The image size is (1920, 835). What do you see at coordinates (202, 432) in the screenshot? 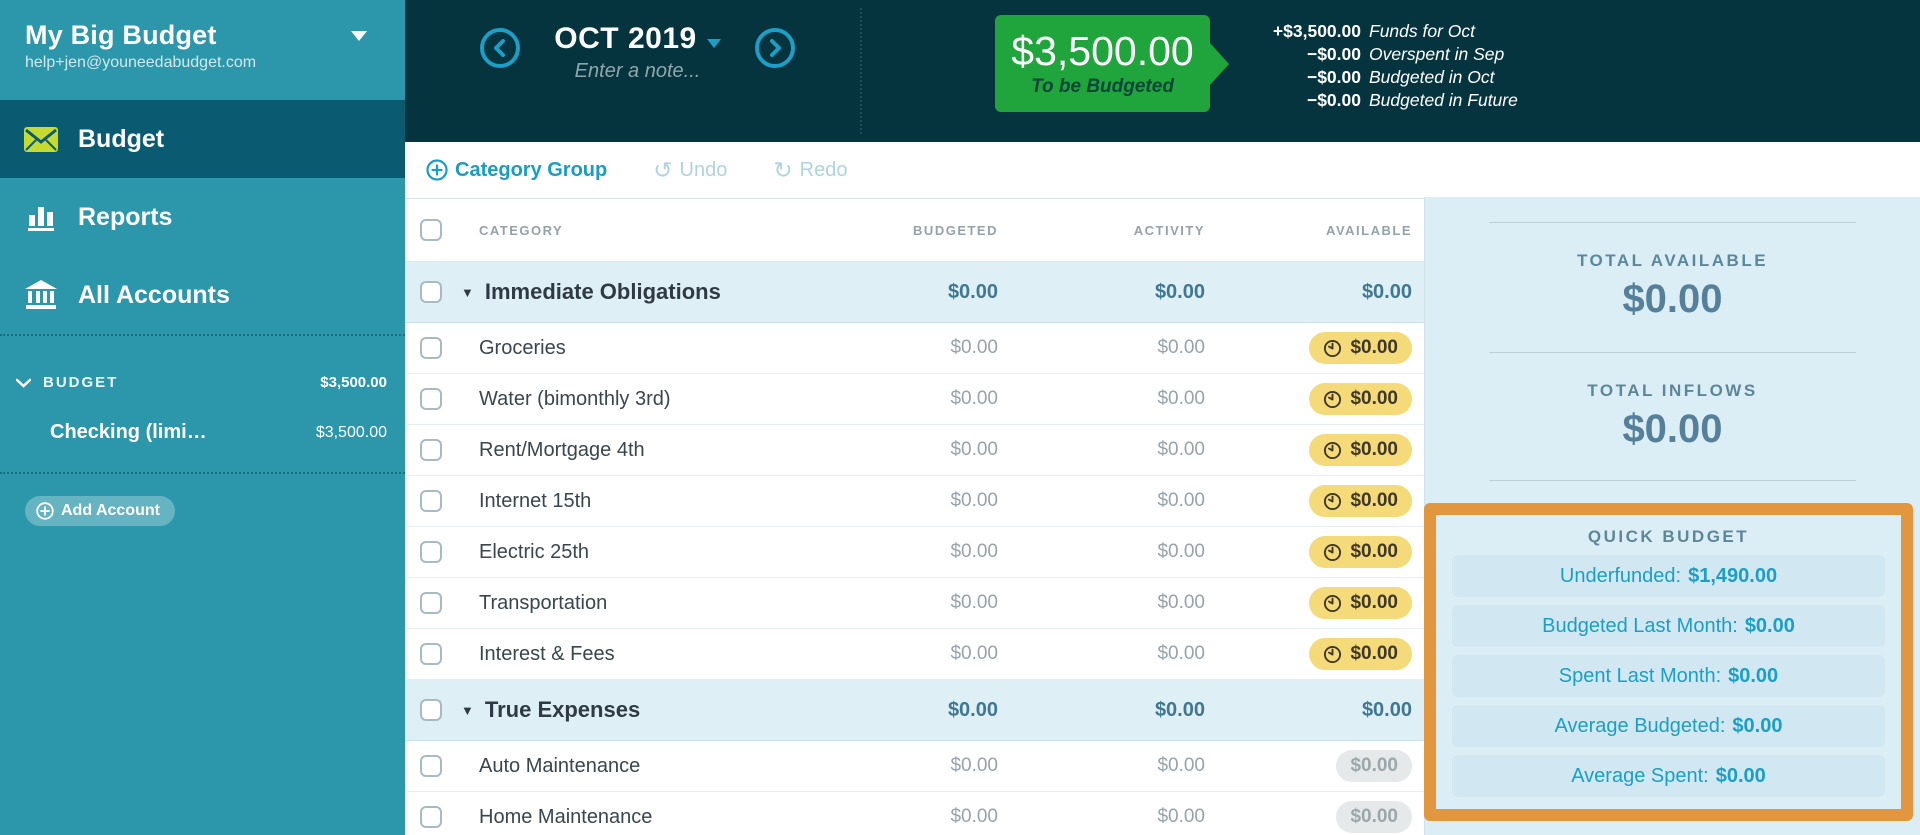
I see `sidebar-account-checking: Checking (limi… $3,500.00` at bounding box center [202, 432].